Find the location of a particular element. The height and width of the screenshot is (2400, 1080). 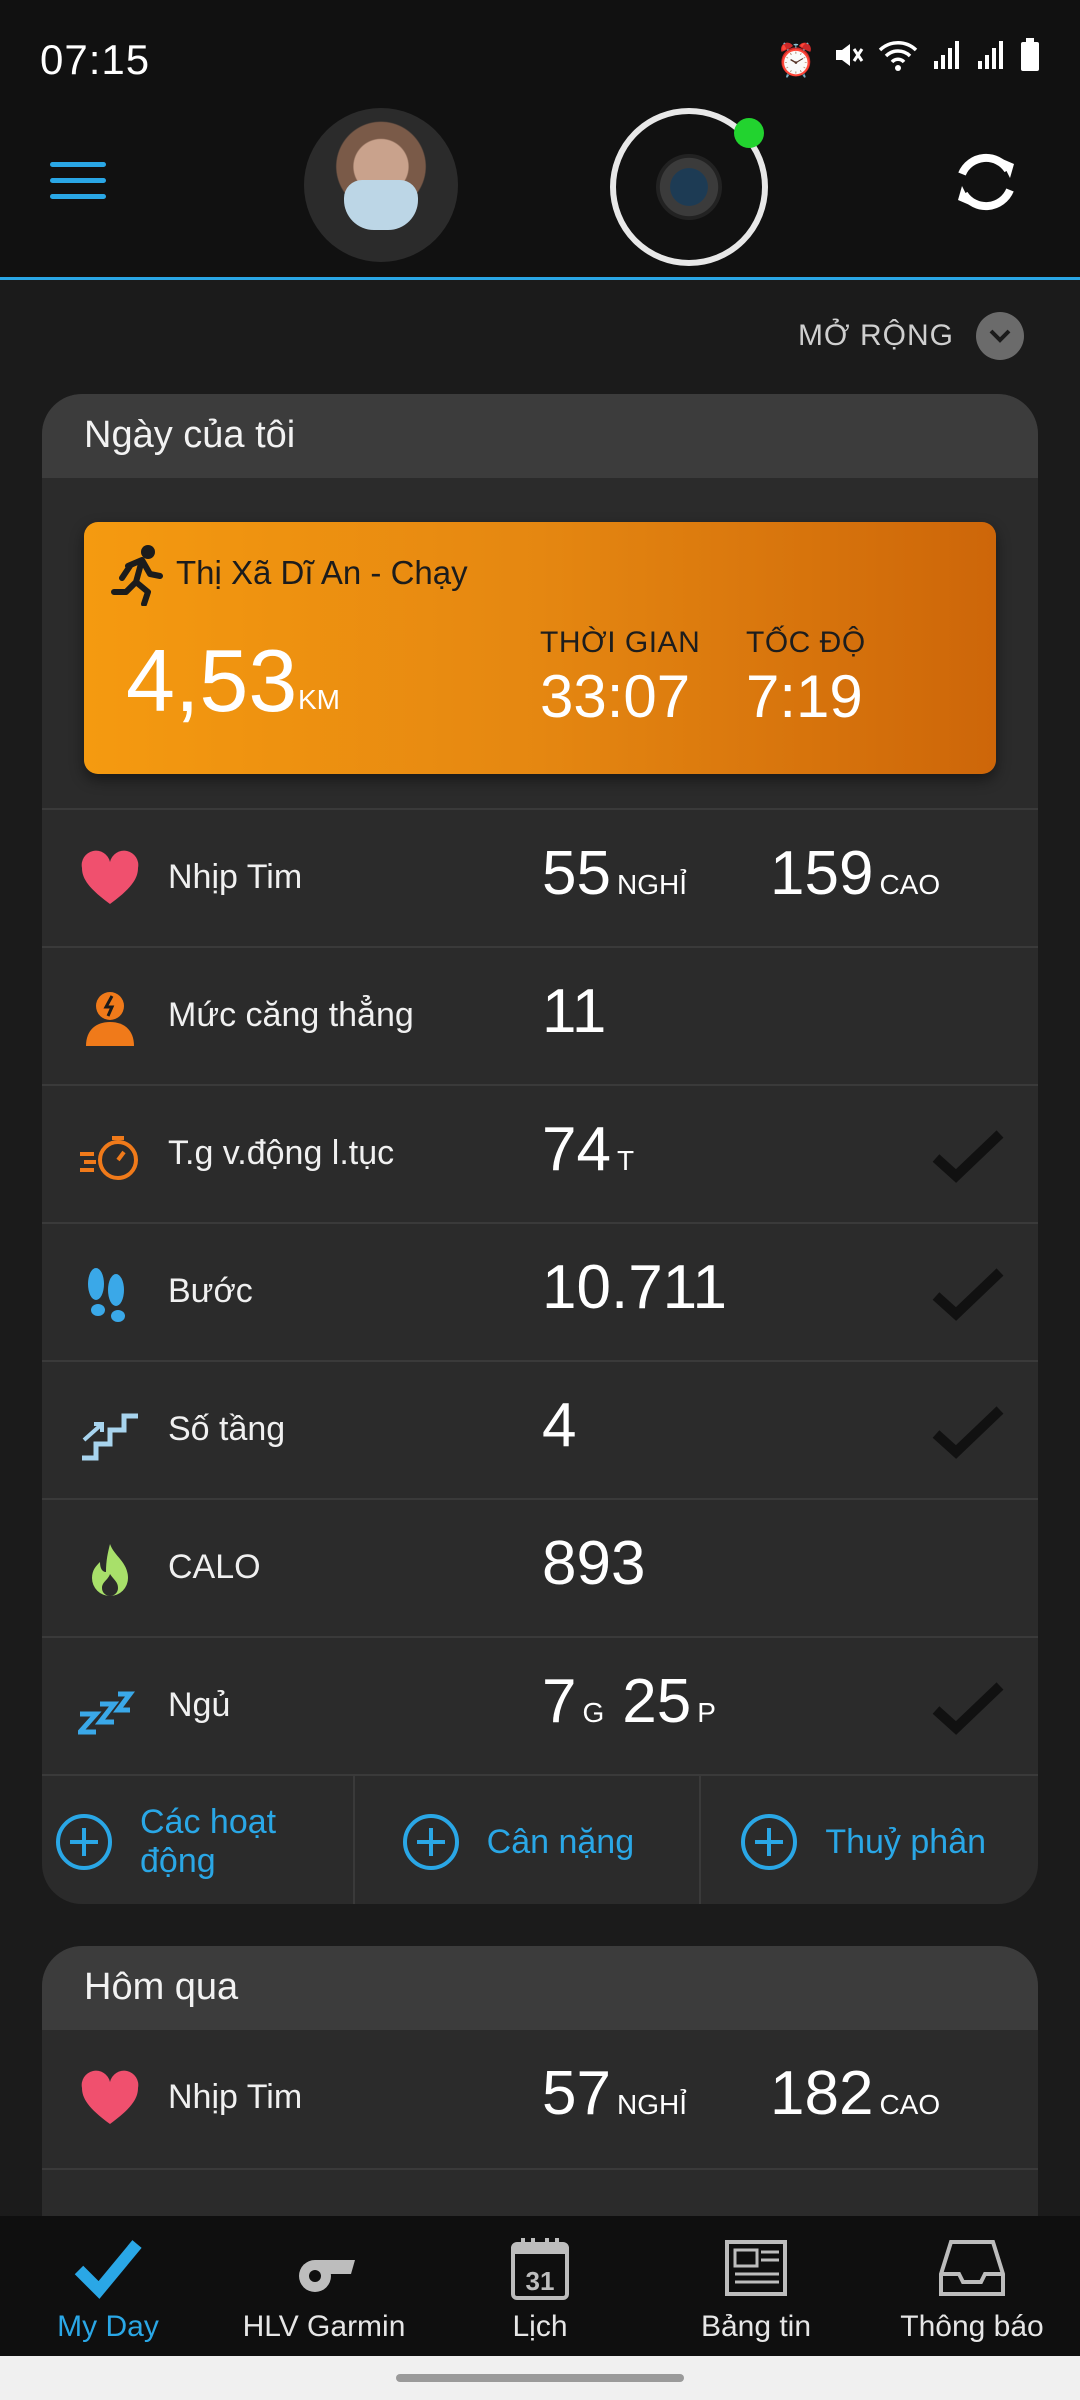

calendar-icon: 31 is located at coordinates (540, 2269).